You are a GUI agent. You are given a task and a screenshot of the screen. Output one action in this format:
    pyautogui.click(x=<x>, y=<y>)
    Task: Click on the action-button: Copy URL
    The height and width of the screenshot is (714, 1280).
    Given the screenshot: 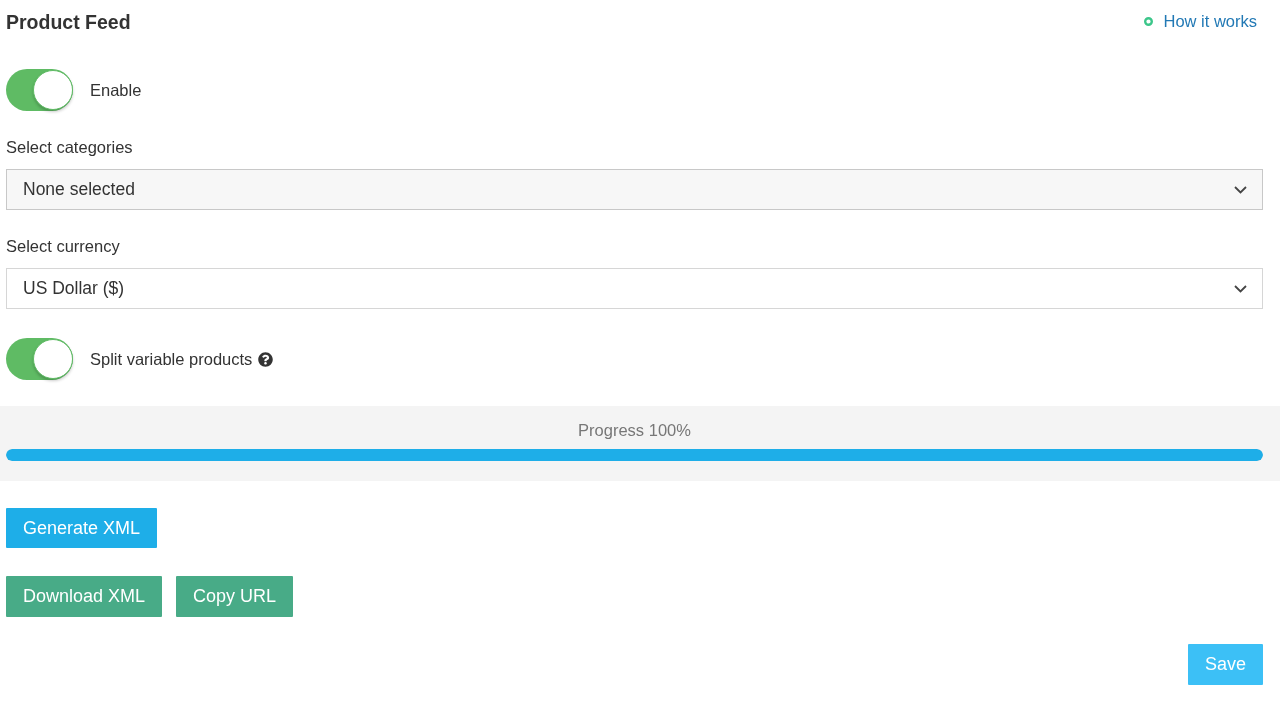 What is the action you would take?
    pyautogui.click(x=235, y=596)
    